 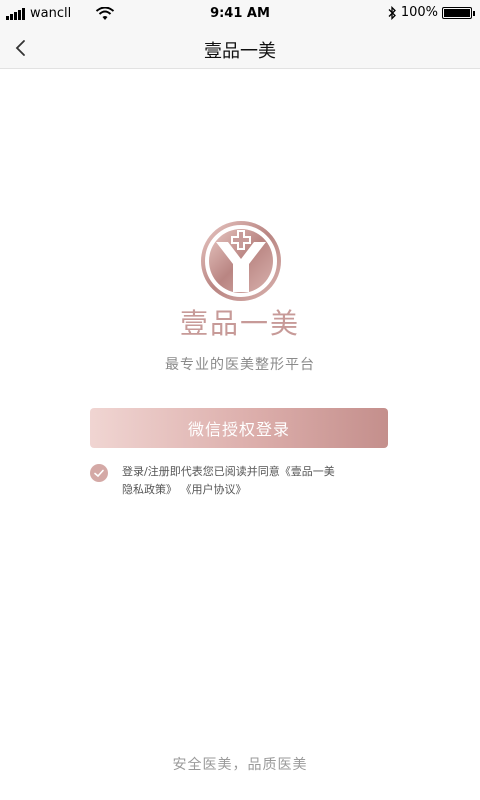 What do you see at coordinates (240, 14) in the screenshot?
I see `status-bar: wancll 9:41 AM 100%` at bounding box center [240, 14].